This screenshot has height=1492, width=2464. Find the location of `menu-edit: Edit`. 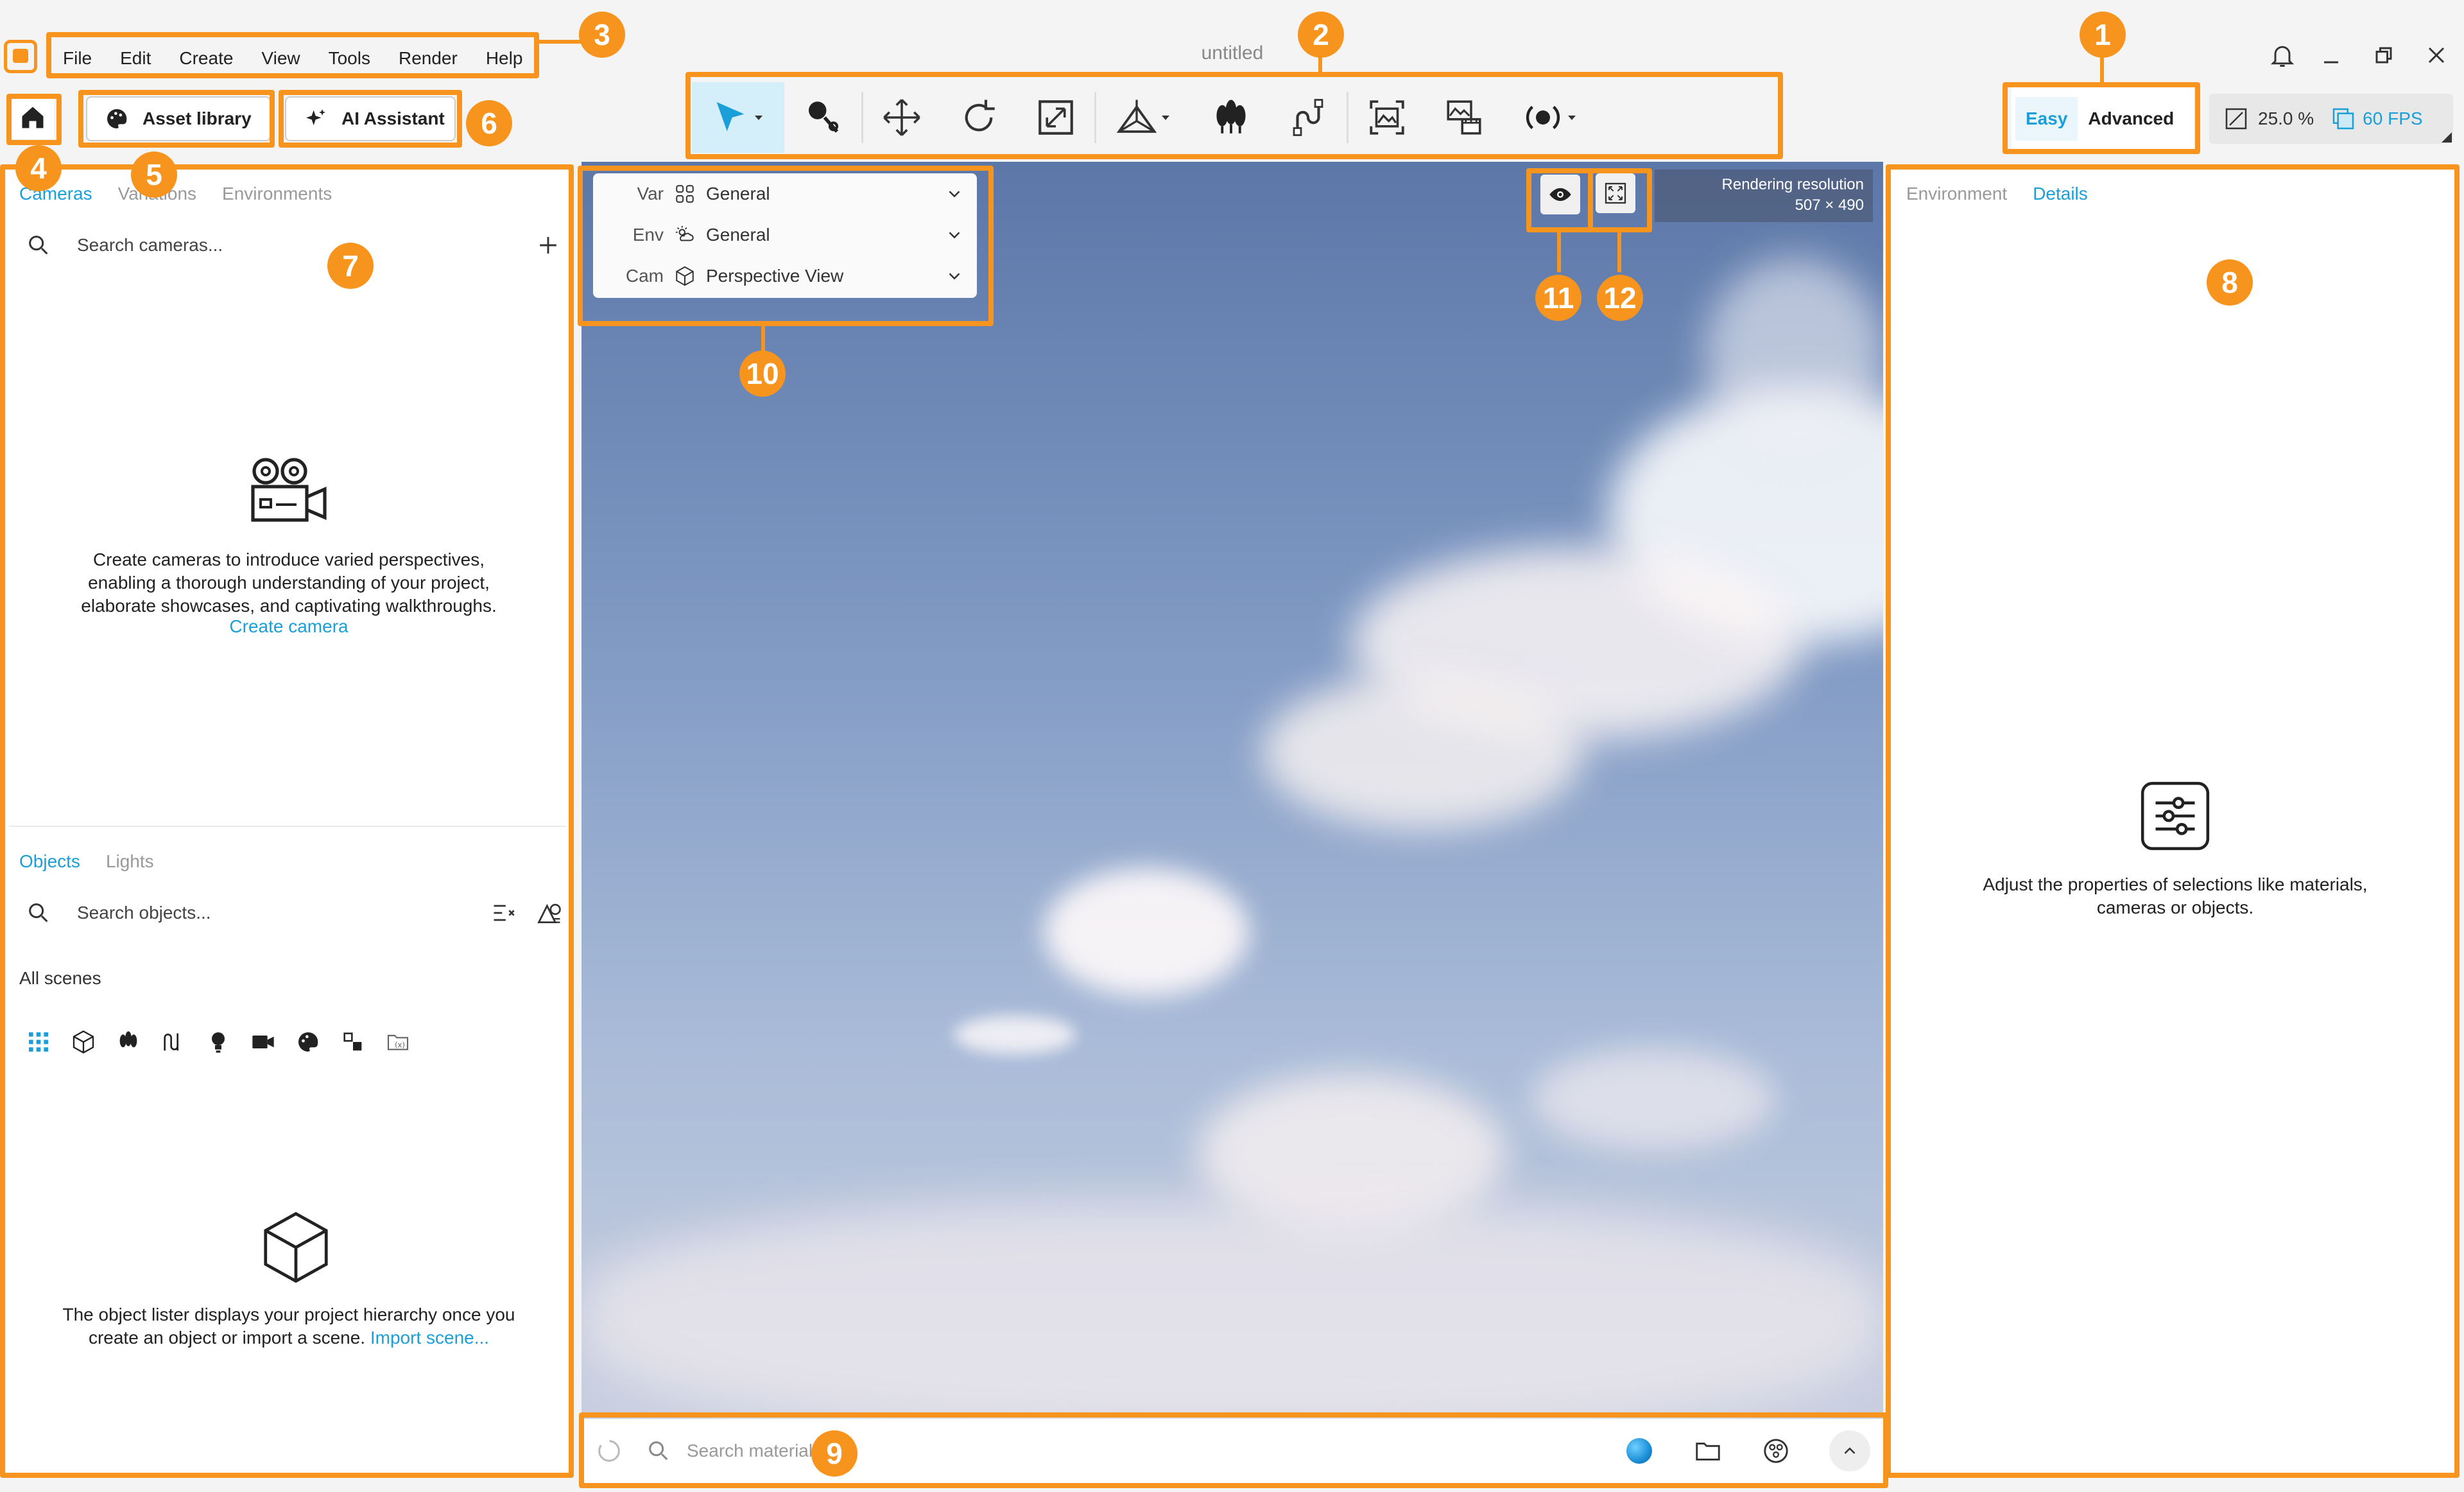

menu-edit: Edit is located at coordinates (135, 58).